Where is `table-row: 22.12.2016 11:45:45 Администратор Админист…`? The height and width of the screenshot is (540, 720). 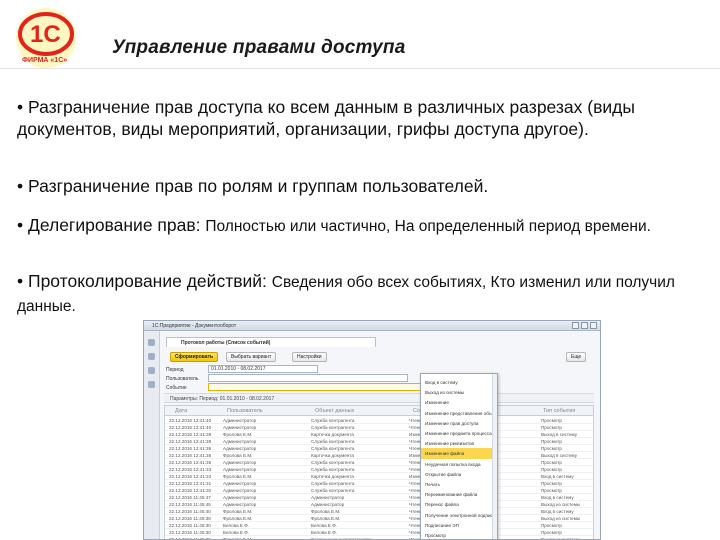
table-row: 22.12.2016 11:45:45 Администратор Админист… is located at coordinates (379, 504).